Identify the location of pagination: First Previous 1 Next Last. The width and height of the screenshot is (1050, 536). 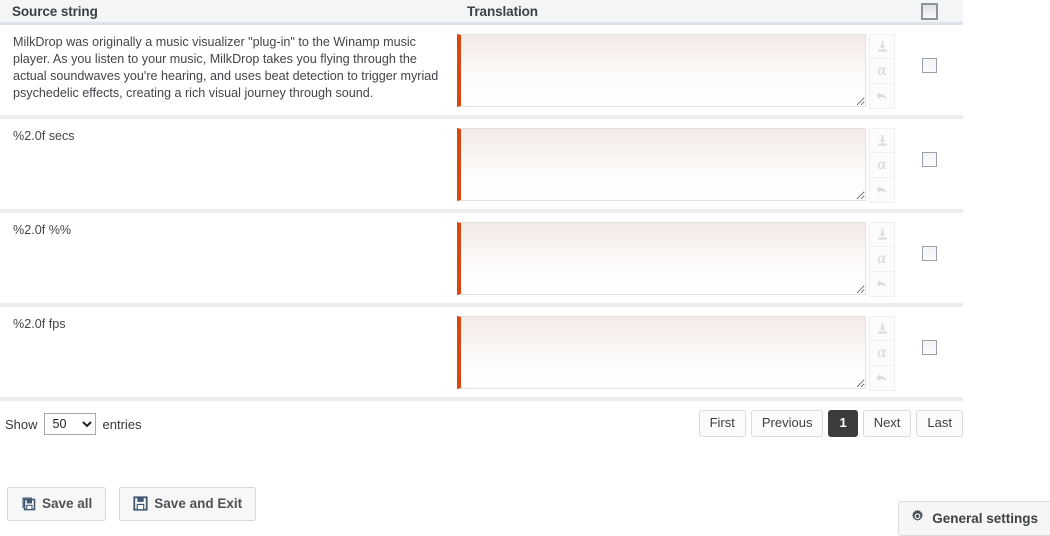
(830, 423).